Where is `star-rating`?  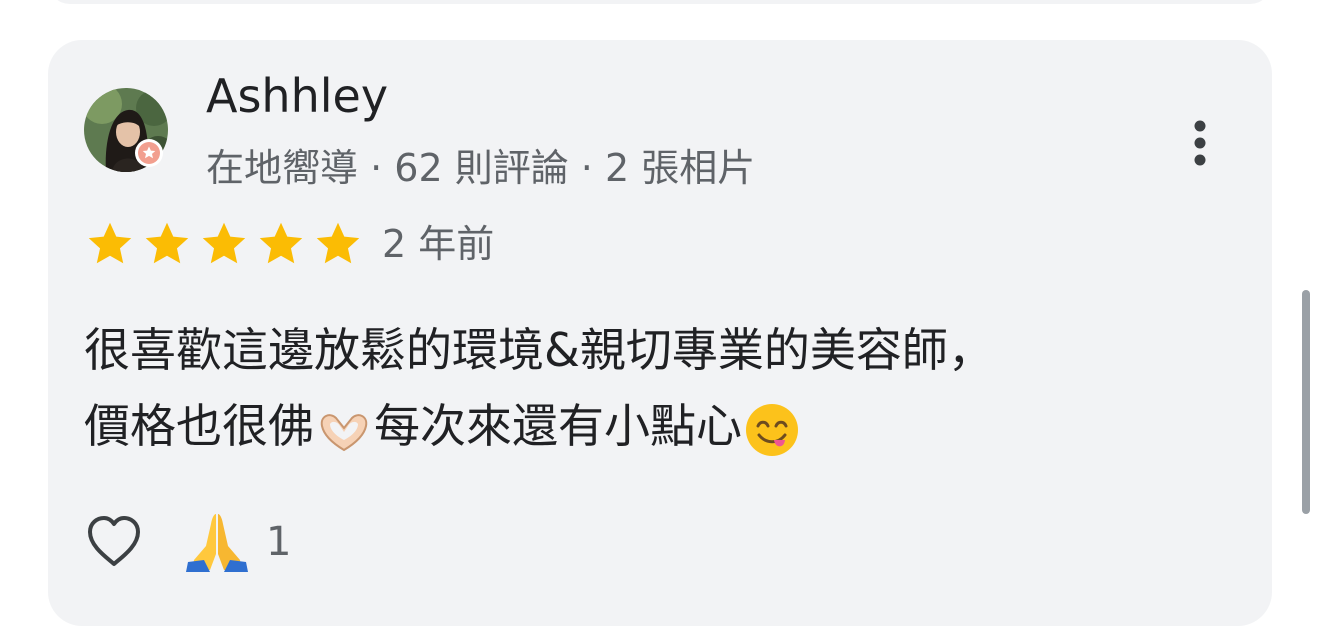
star-rating is located at coordinates (224, 244).